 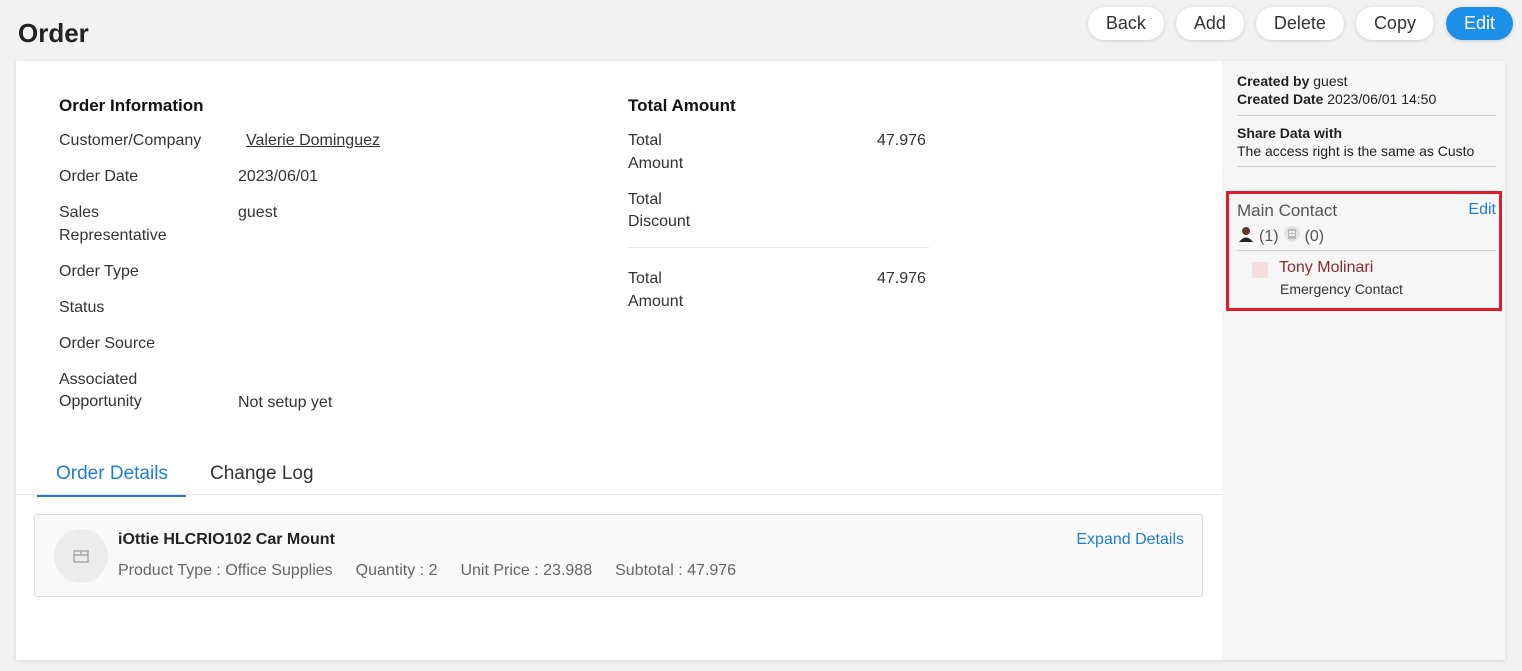 What do you see at coordinates (1482, 210) in the screenshot?
I see `main-contact-edit-link: Edit` at bounding box center [1482, 210].